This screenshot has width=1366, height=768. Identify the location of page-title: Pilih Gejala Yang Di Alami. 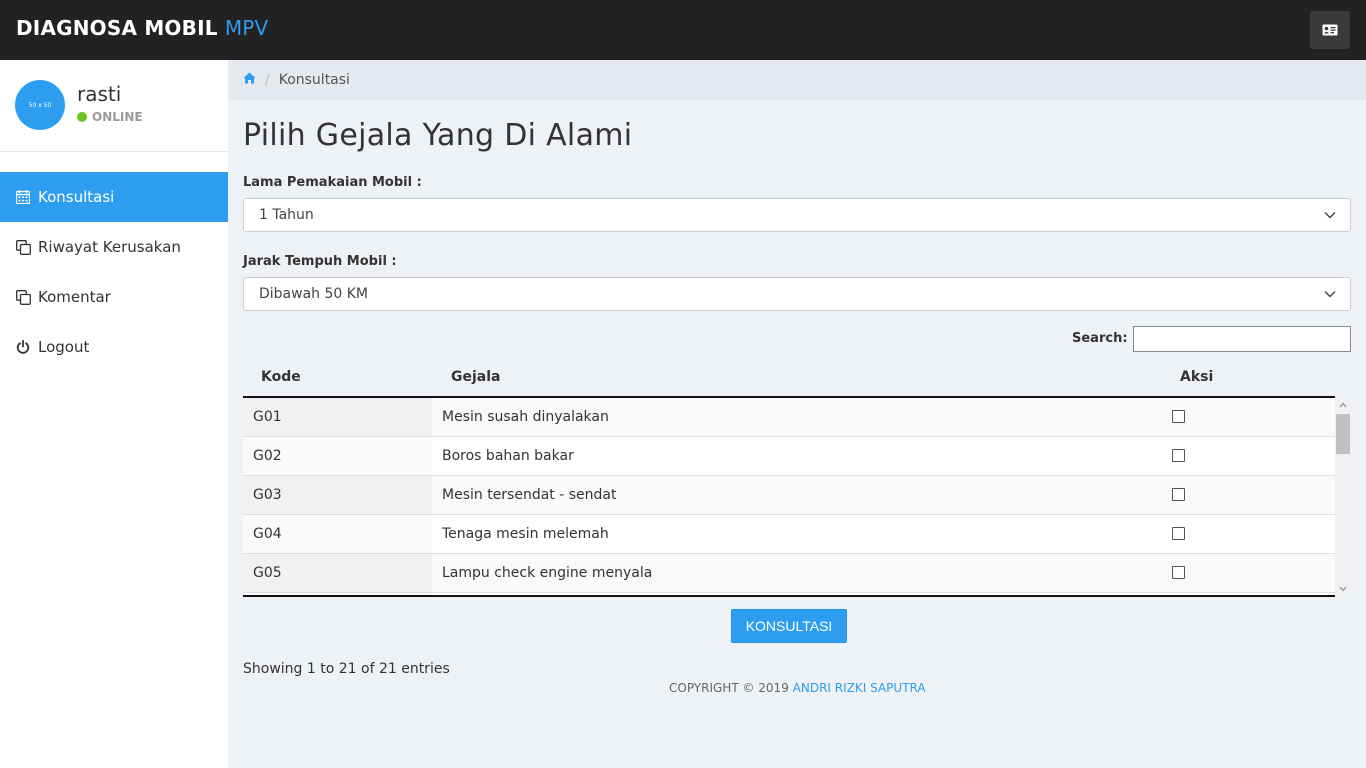
(438, 135).